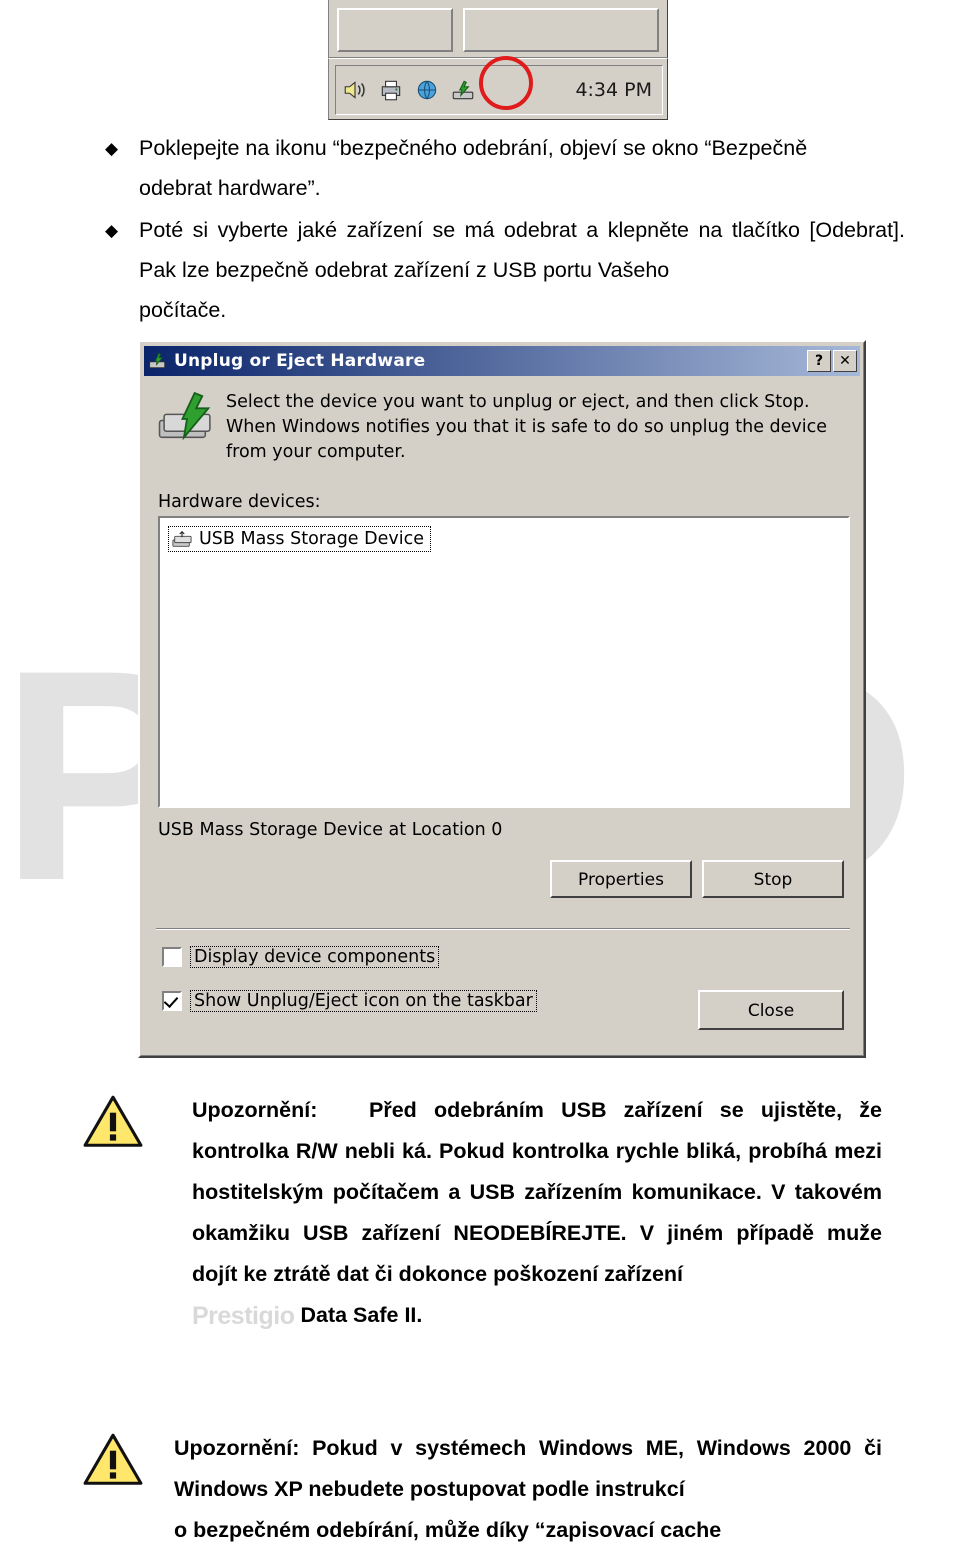 The height and width of the screenshot is (1564, 960). Describe the element at coordinates (157, 360) in the screenshot. I see `unplug-hardware-icon` at that location.